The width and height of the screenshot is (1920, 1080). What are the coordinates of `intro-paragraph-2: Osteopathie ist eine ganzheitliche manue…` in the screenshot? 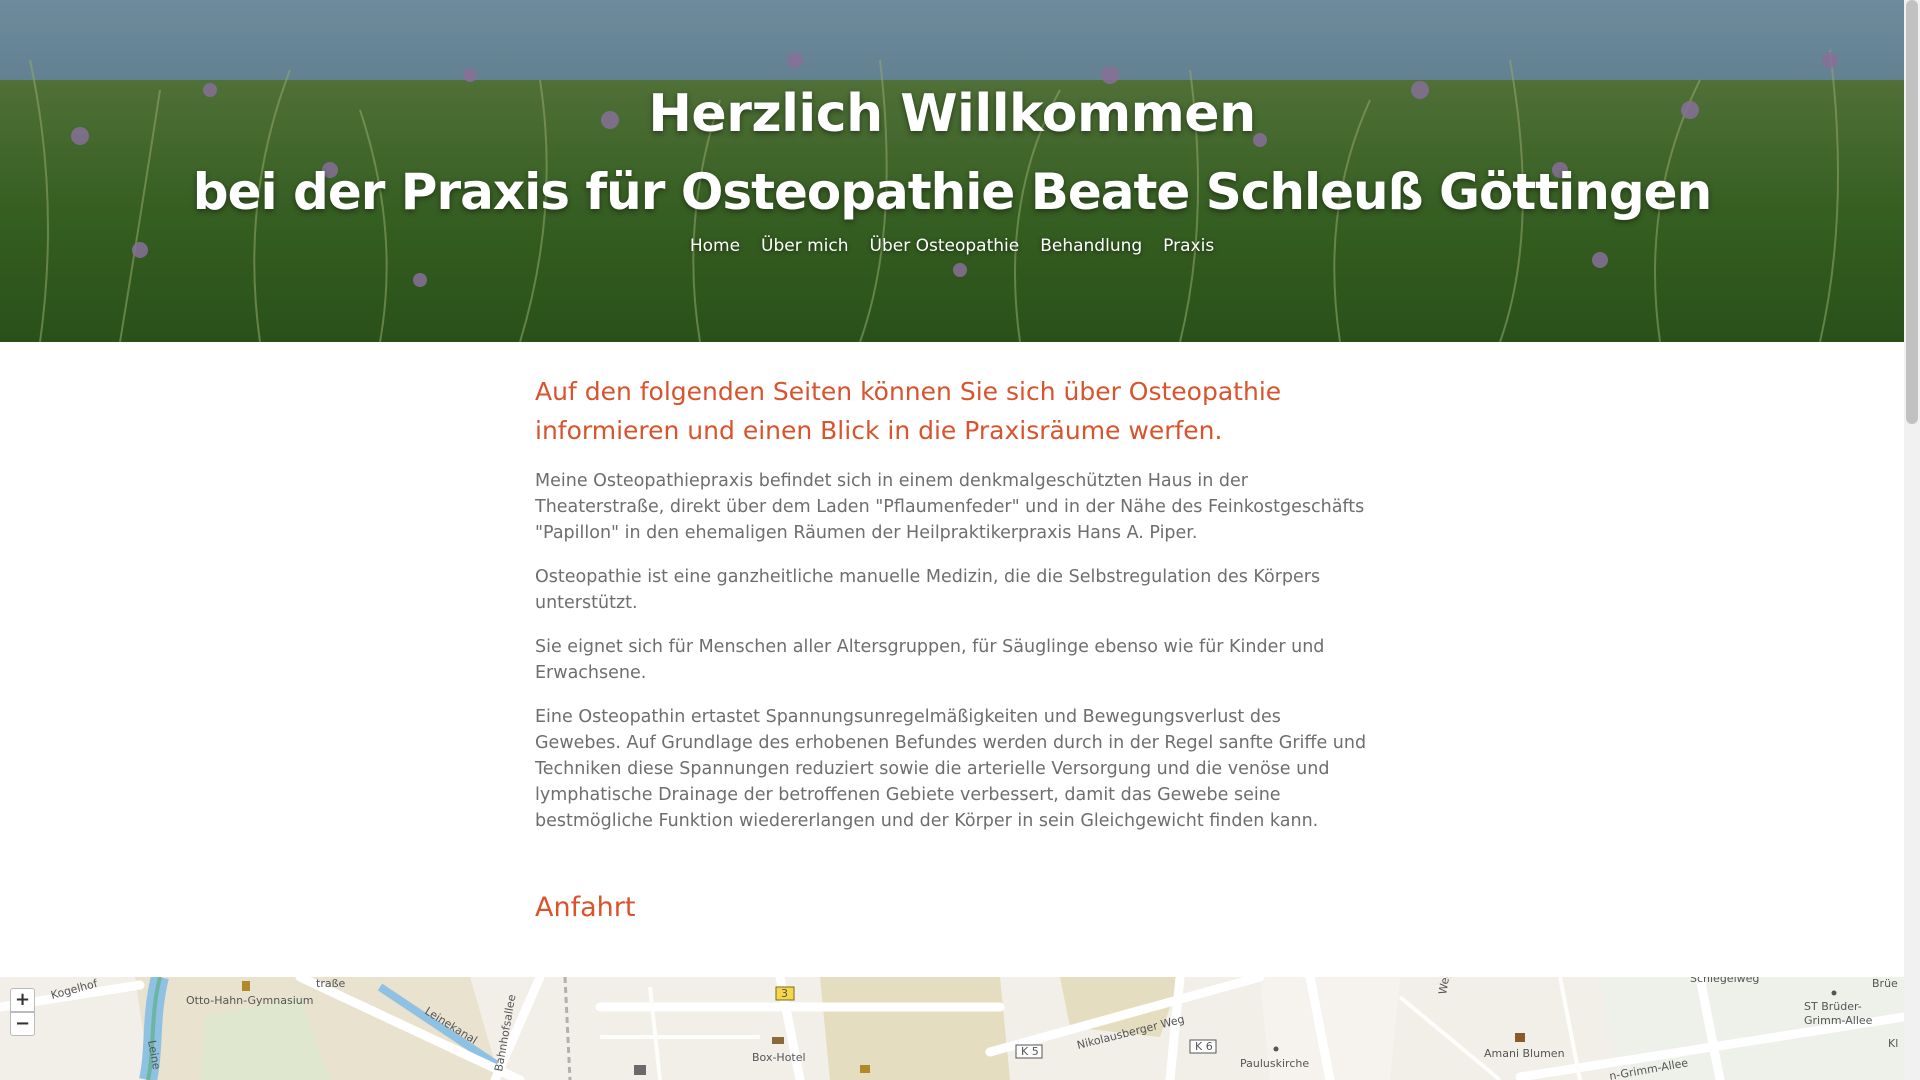 It's located at (928, 590).